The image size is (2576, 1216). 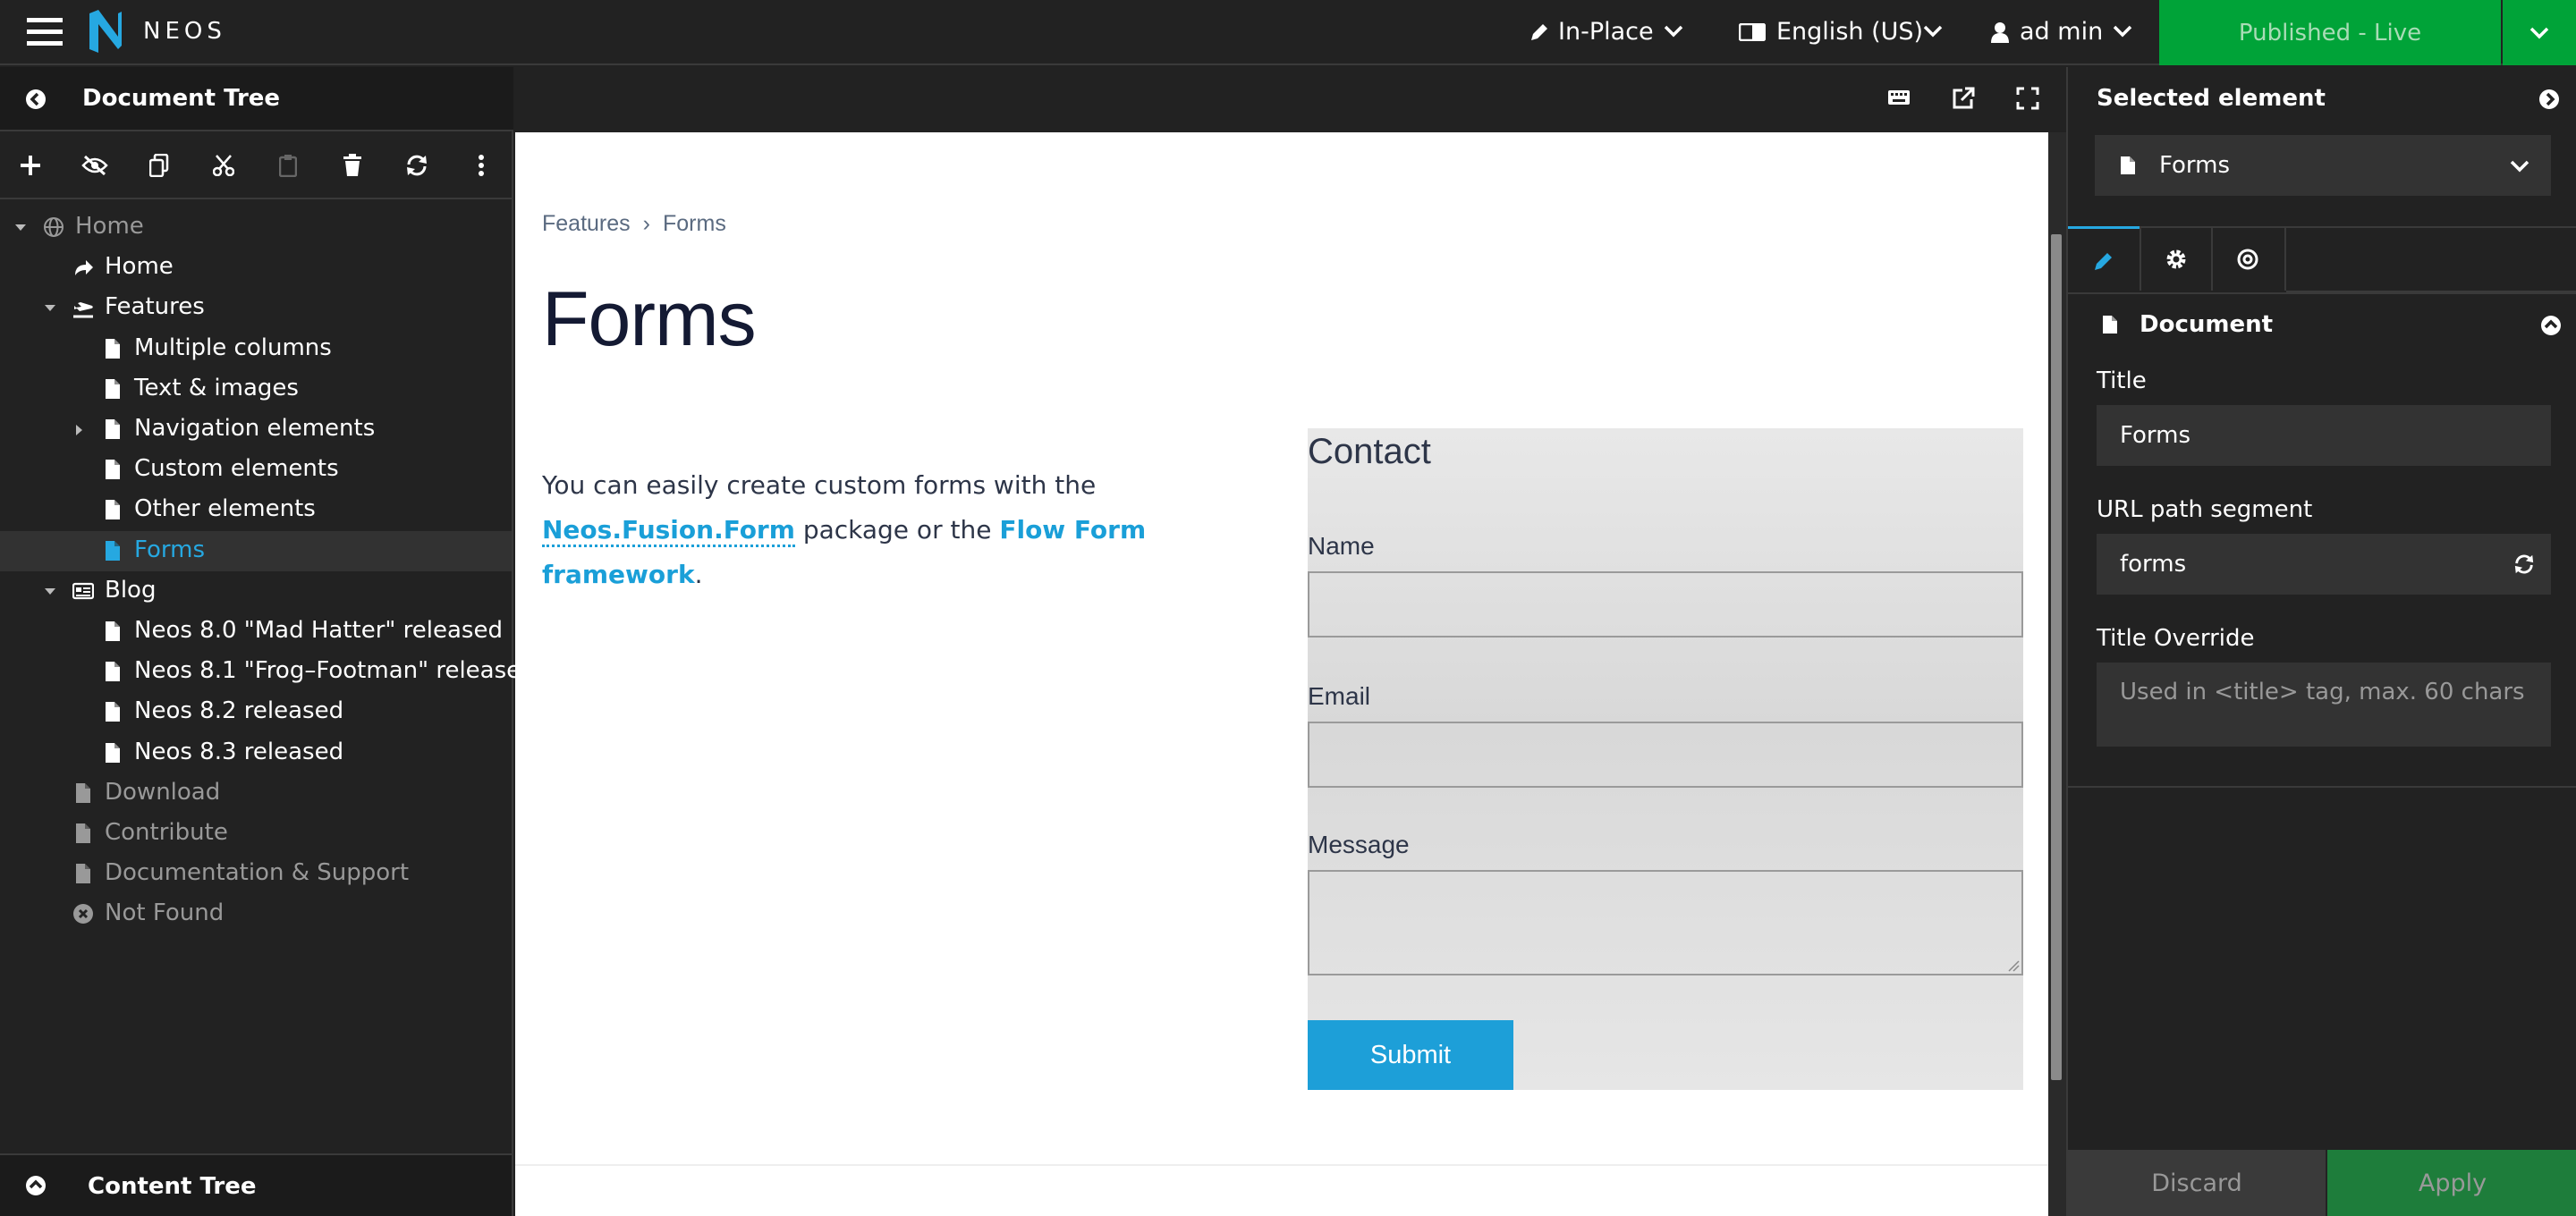 What do you see at coordinates (256, 470) in the screenshot?
I see `tree-node: Custom elements` at bounding box center [256, 470].